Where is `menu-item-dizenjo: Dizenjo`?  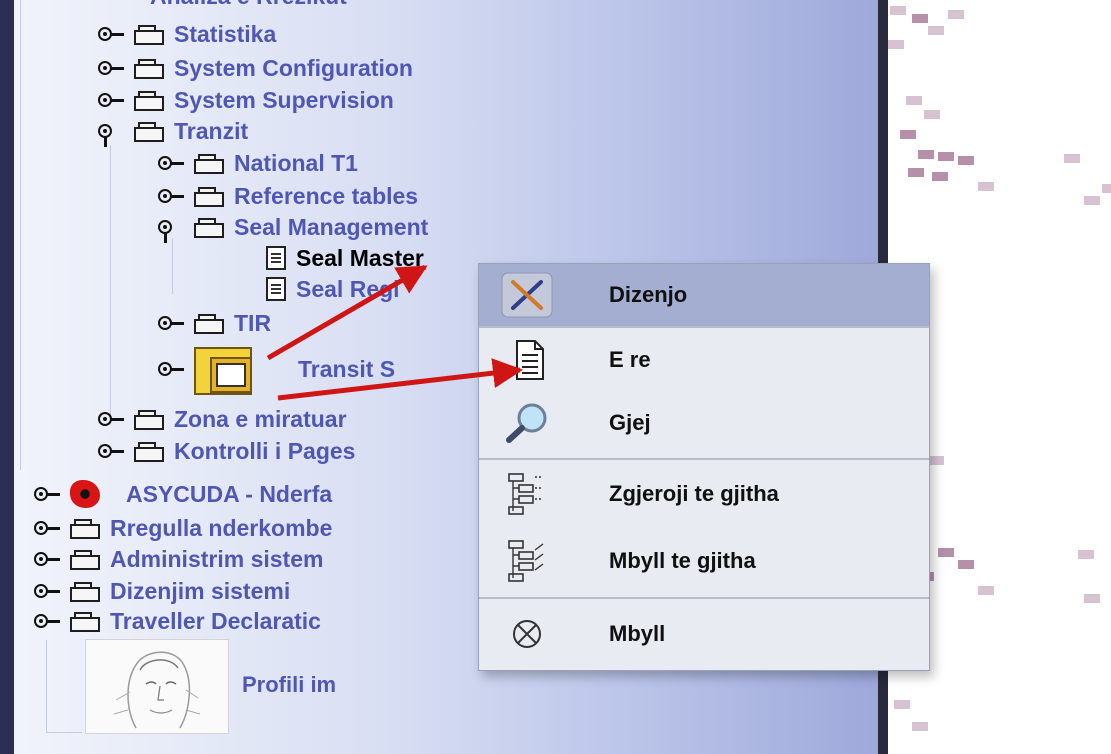
menu-item-dizenjo: Dizenjo is located at coordinates (704, 295).